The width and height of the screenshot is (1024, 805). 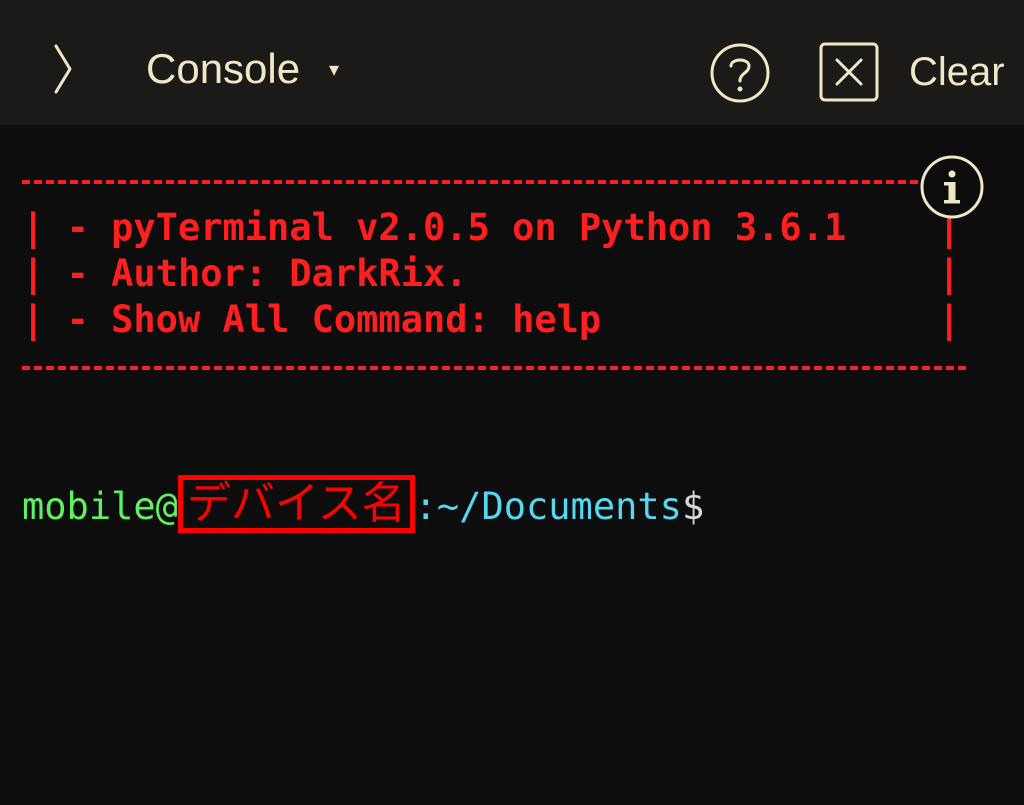 What do you see at coordinates (456, 227) in the screenshot?
I see `banner-version-text: - pyTerminal v2.0.5 on Python 3.6.1` at bounding box center [456, 227].